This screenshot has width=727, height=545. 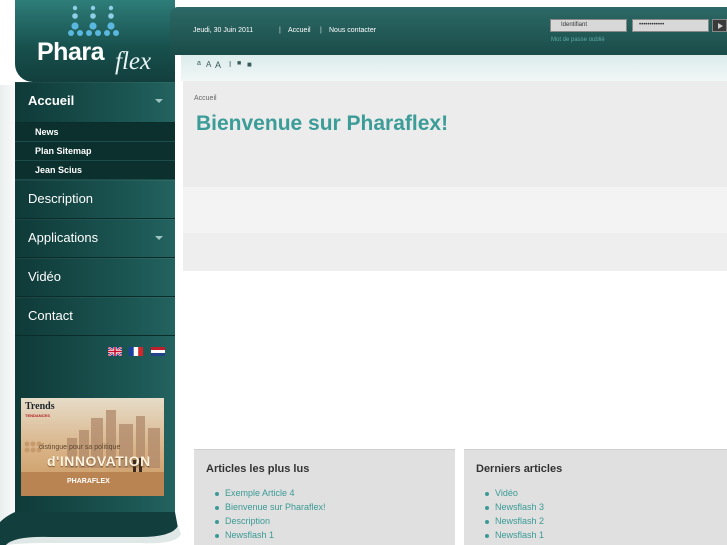 What do you see at coordinates (578, 40) in the screenshot?
I see `forgot-password-link: Mot de passe oublié` at bounding box center [578, 40].